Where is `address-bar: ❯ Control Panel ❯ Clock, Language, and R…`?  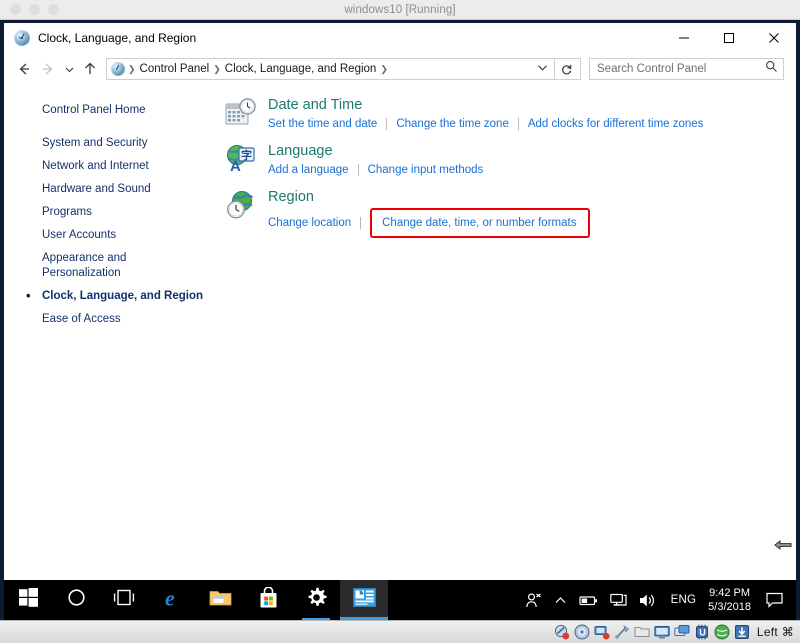
address-bar: ❯ Control Panel ❯ Clock, Language, and R… is located at coordinates (343, 69).